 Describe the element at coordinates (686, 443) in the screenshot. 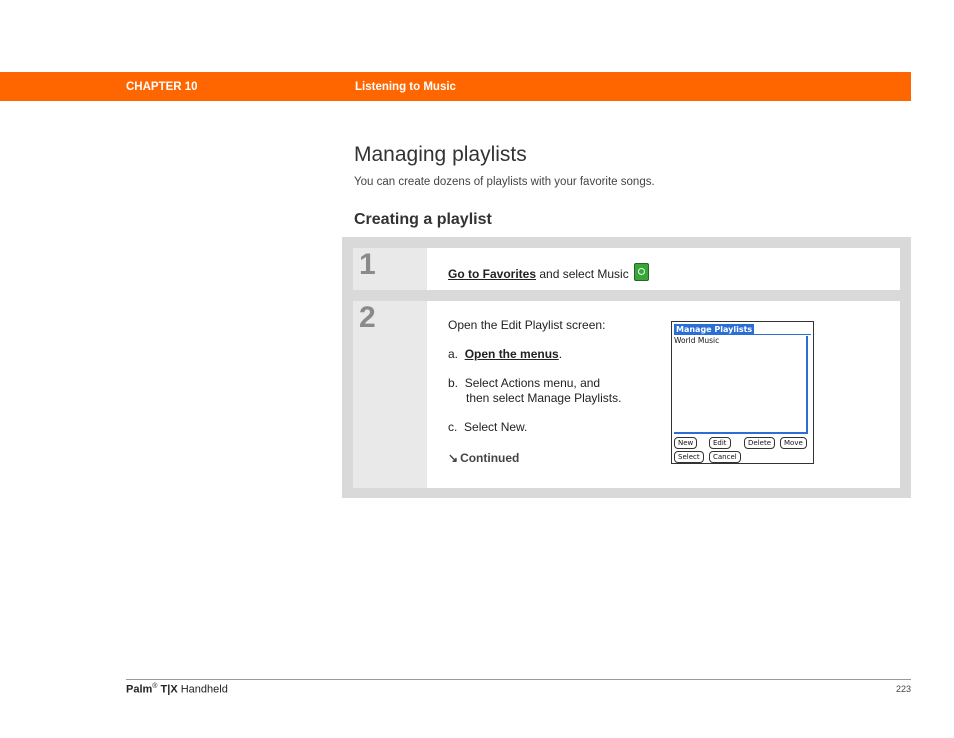

I see `palm-new-button: New` at that location.